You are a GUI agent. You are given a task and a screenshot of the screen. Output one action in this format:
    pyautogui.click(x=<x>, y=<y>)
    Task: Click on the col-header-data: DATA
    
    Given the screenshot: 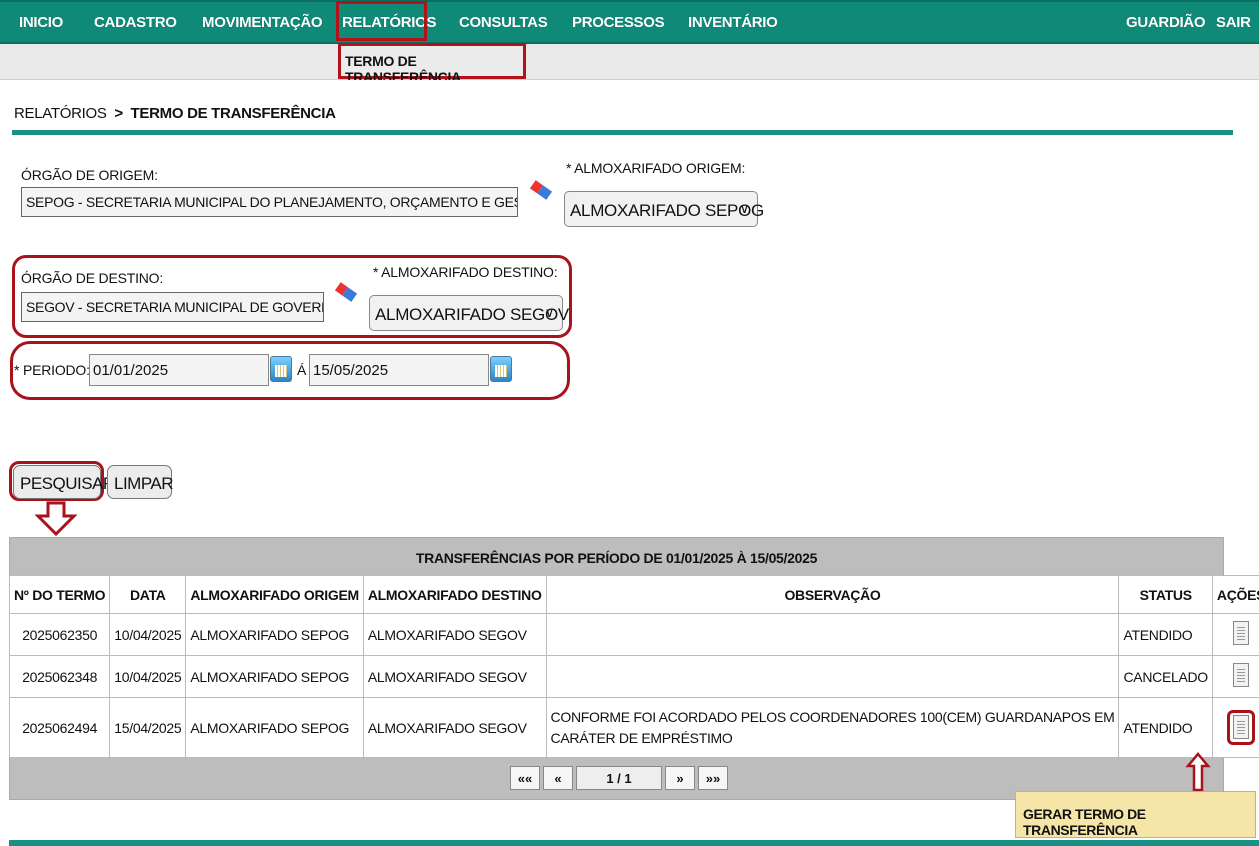 What is the action you would take?
    pyautogui.click(x=148, y=594)
    